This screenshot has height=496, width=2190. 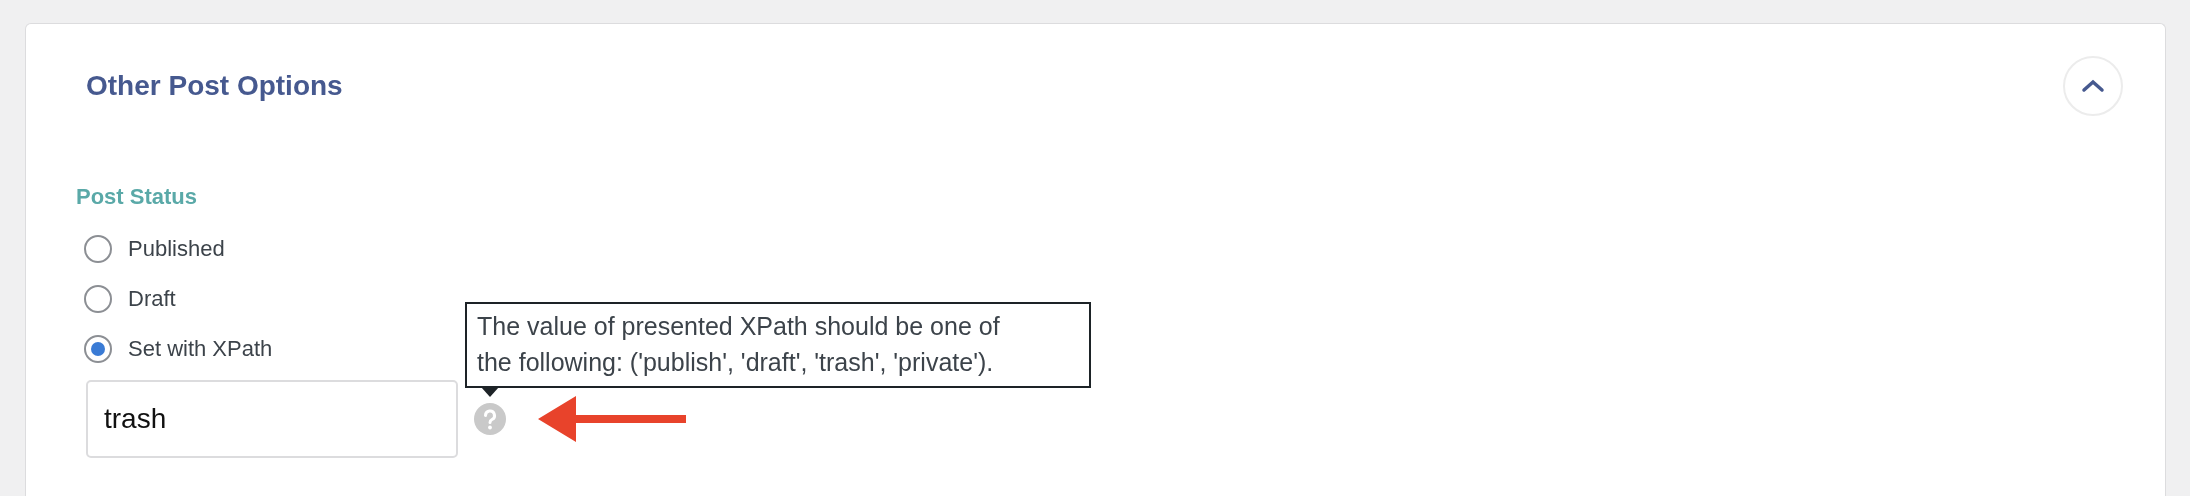 What do you see at coordinates (200, 349) in the screenshot?
I see `radio-label: Set with XPath` at bounding box center [200, 349].